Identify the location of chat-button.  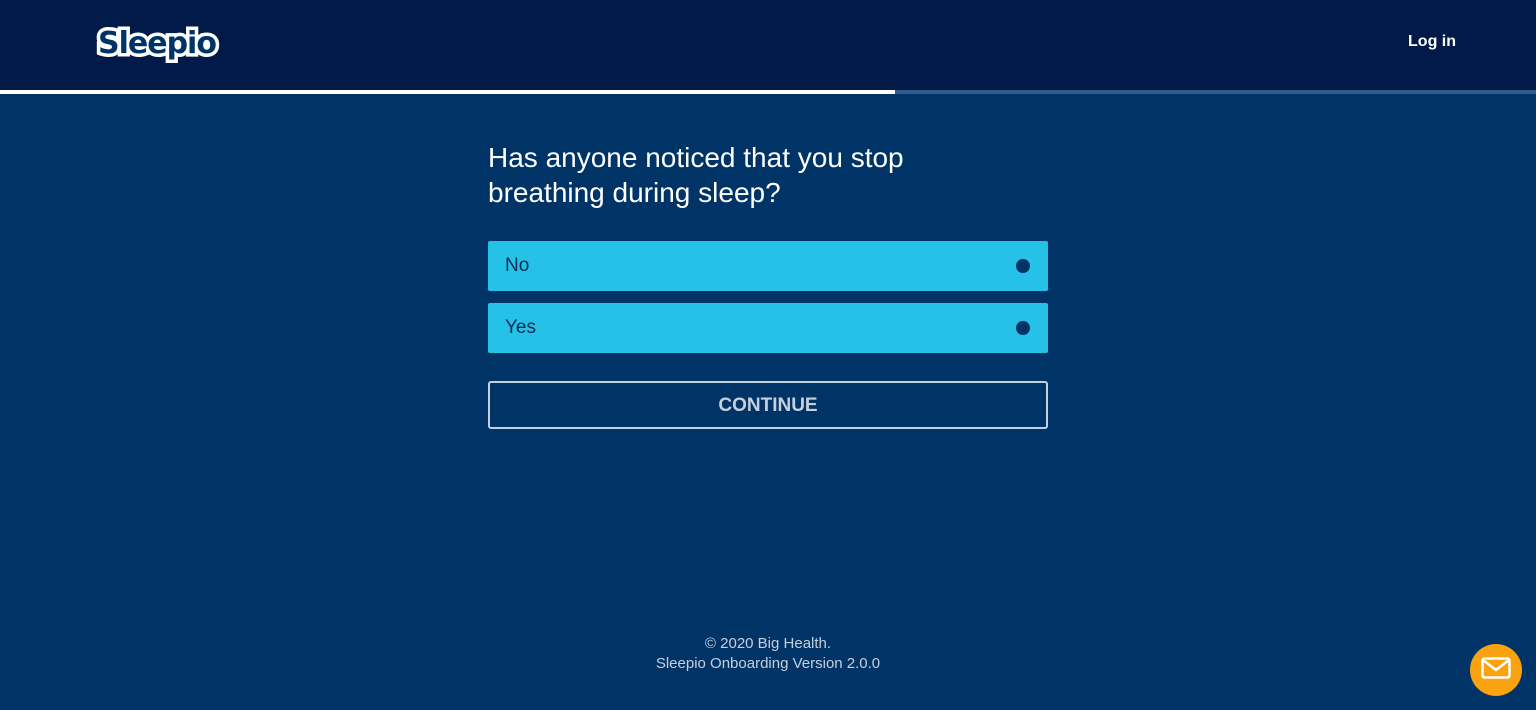
(1496, 670).